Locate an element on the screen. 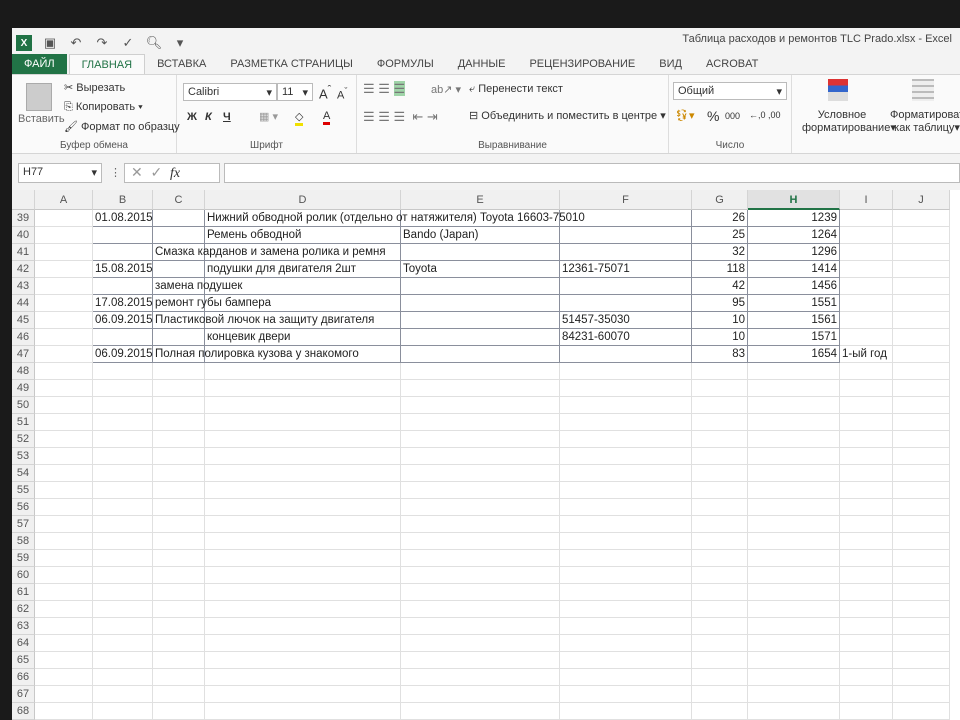  cell-I50 is located at coordinates (866, 405).